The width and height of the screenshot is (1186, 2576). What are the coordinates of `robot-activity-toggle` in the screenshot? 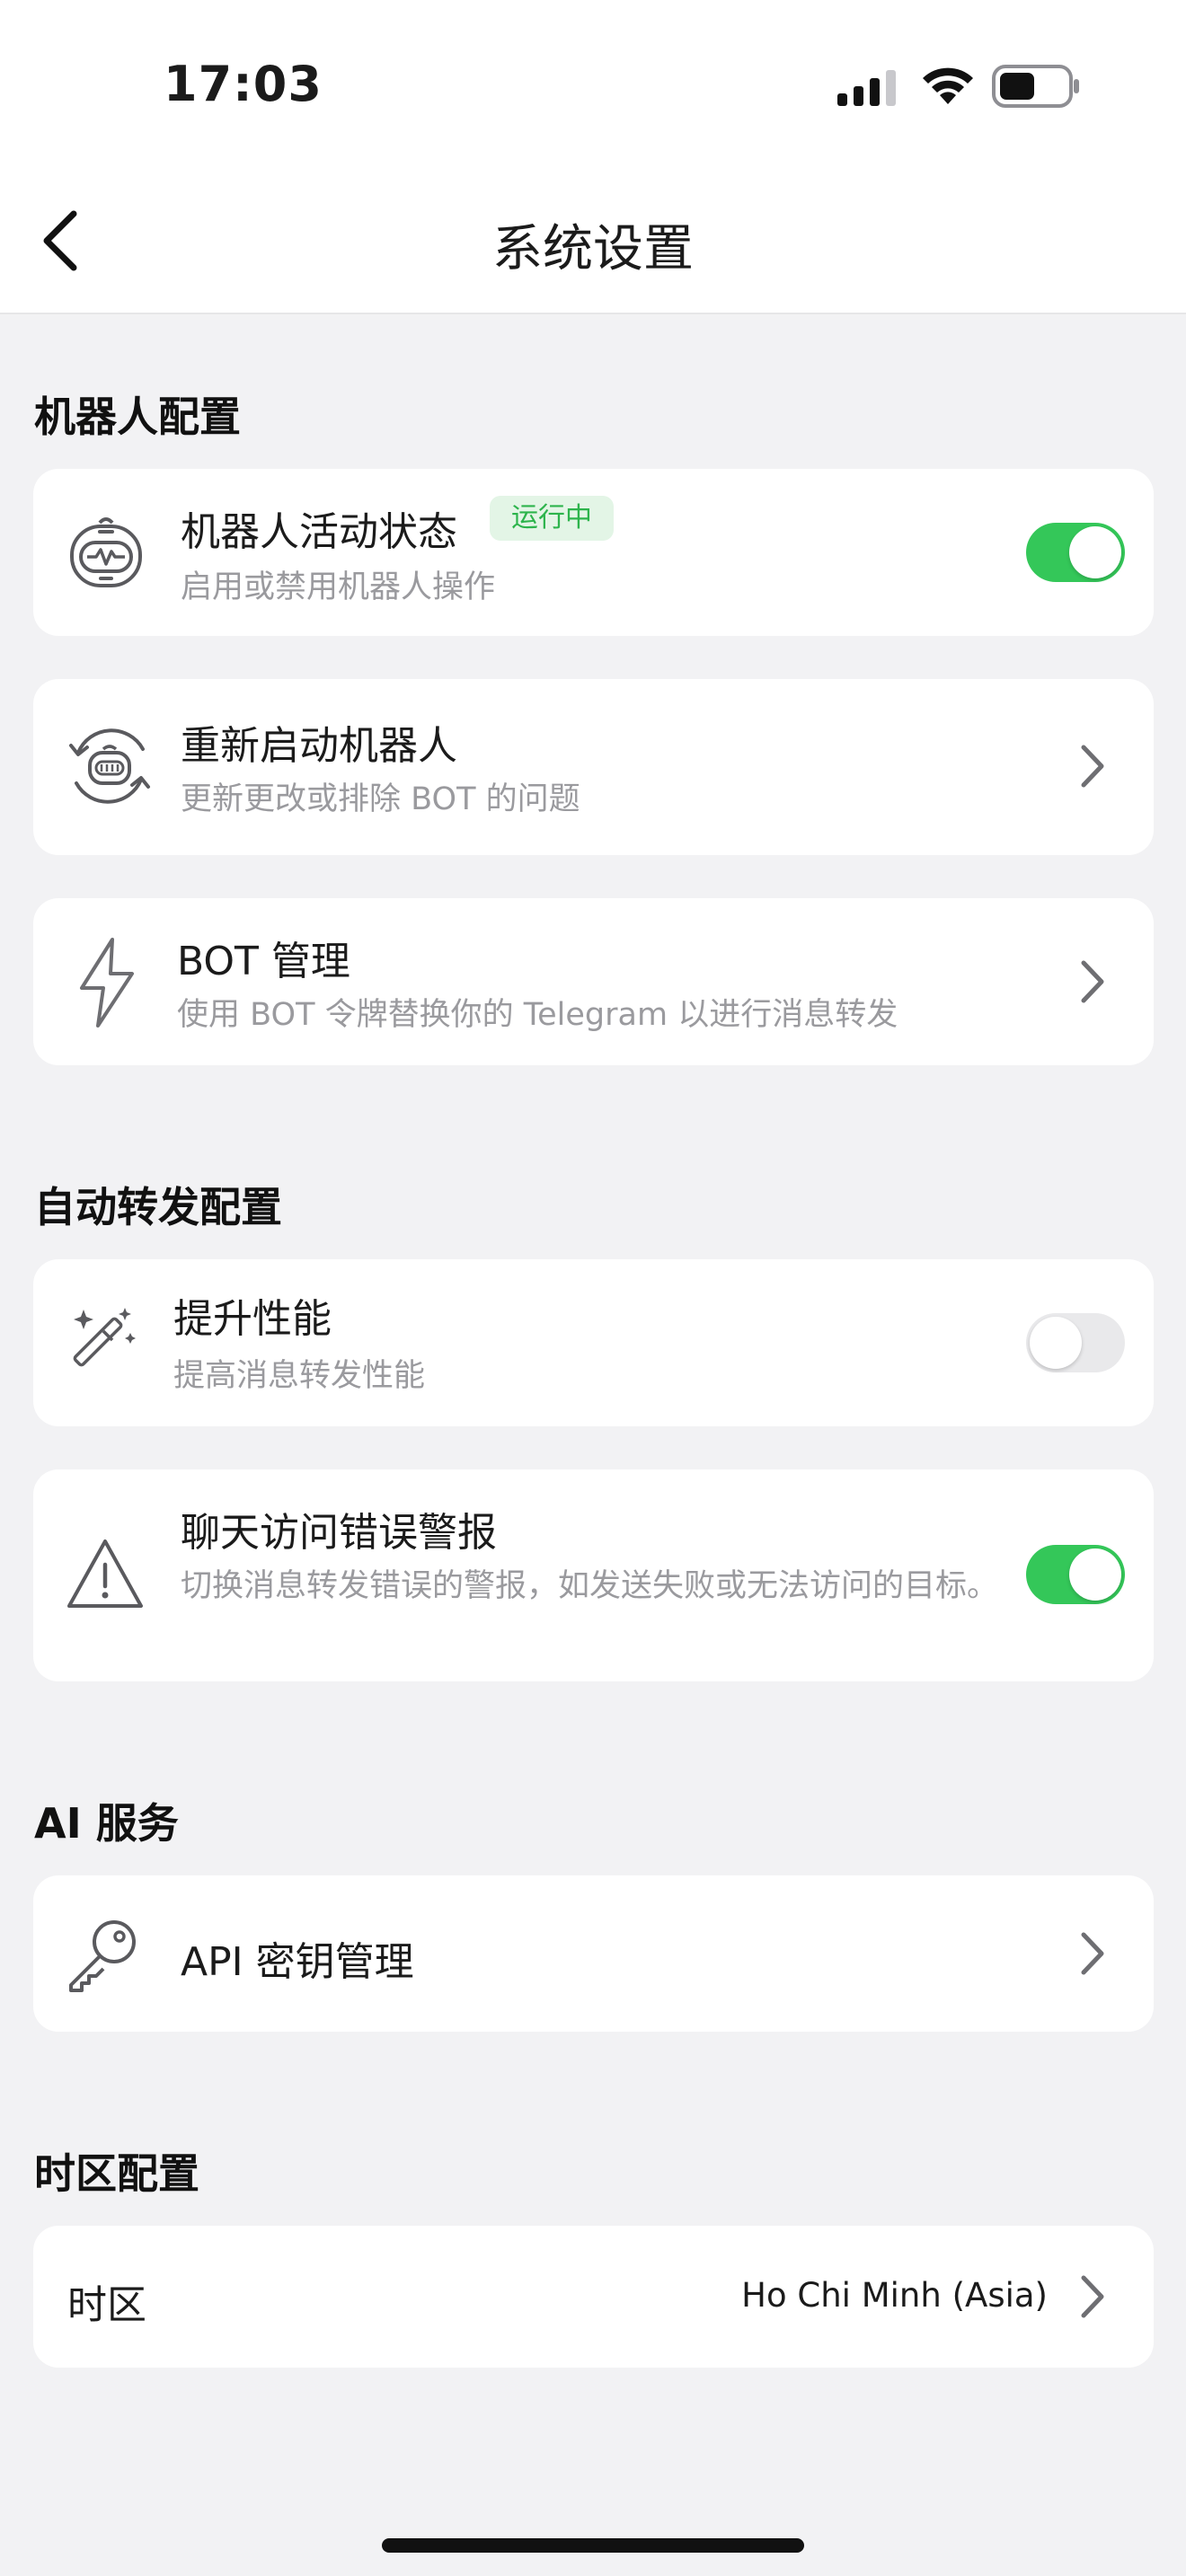 It's located at (1075, 552).